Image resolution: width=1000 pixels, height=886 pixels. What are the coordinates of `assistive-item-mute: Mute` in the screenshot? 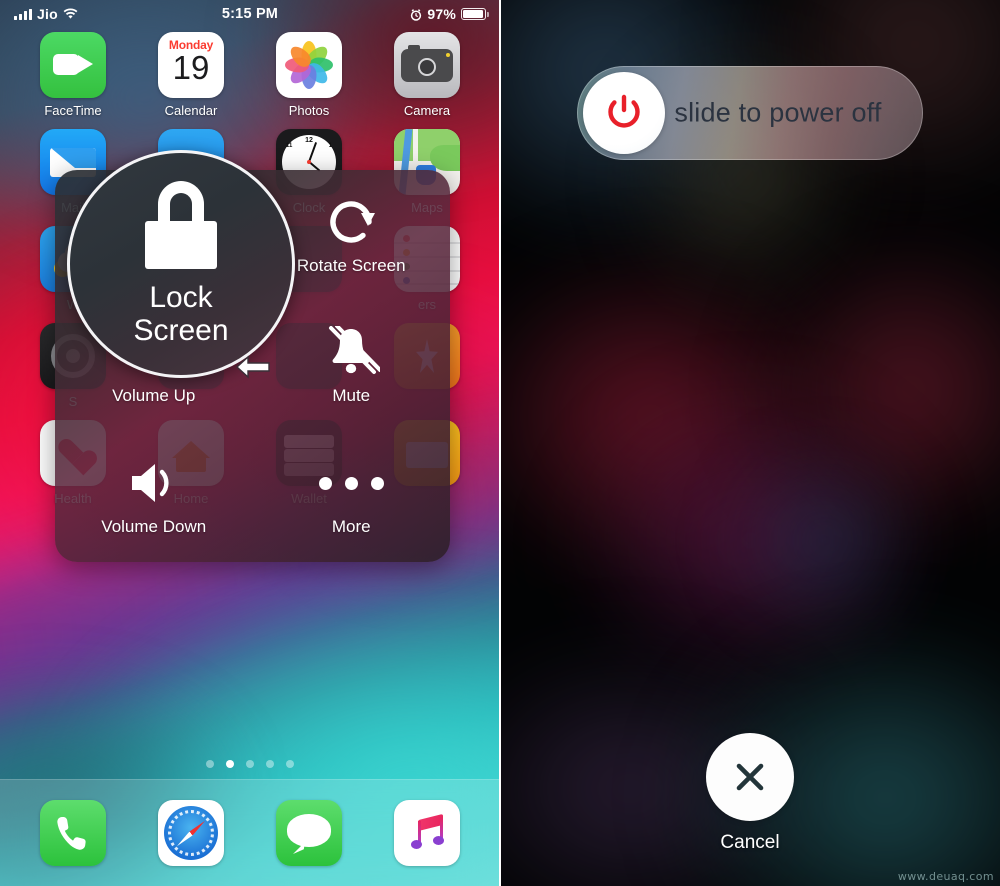 It's located at (352, 366).